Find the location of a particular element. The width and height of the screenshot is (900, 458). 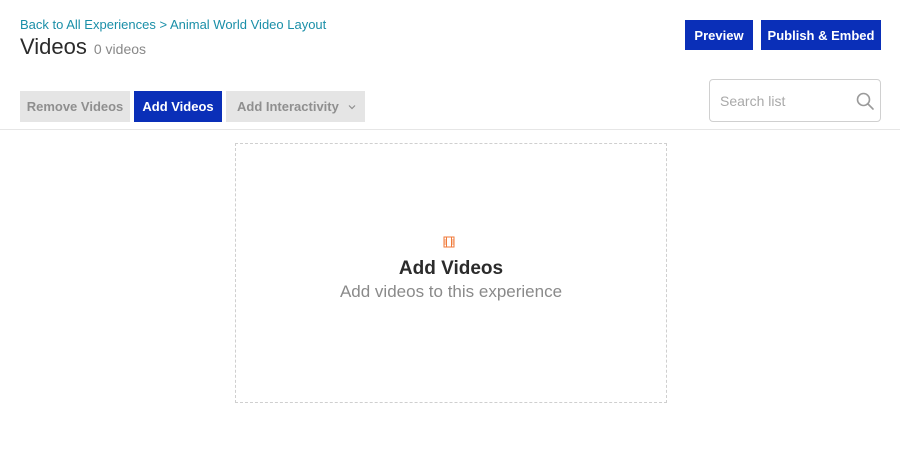

empty-state-subtitle: Add videos to this experience is located at coordinates (451, 291).